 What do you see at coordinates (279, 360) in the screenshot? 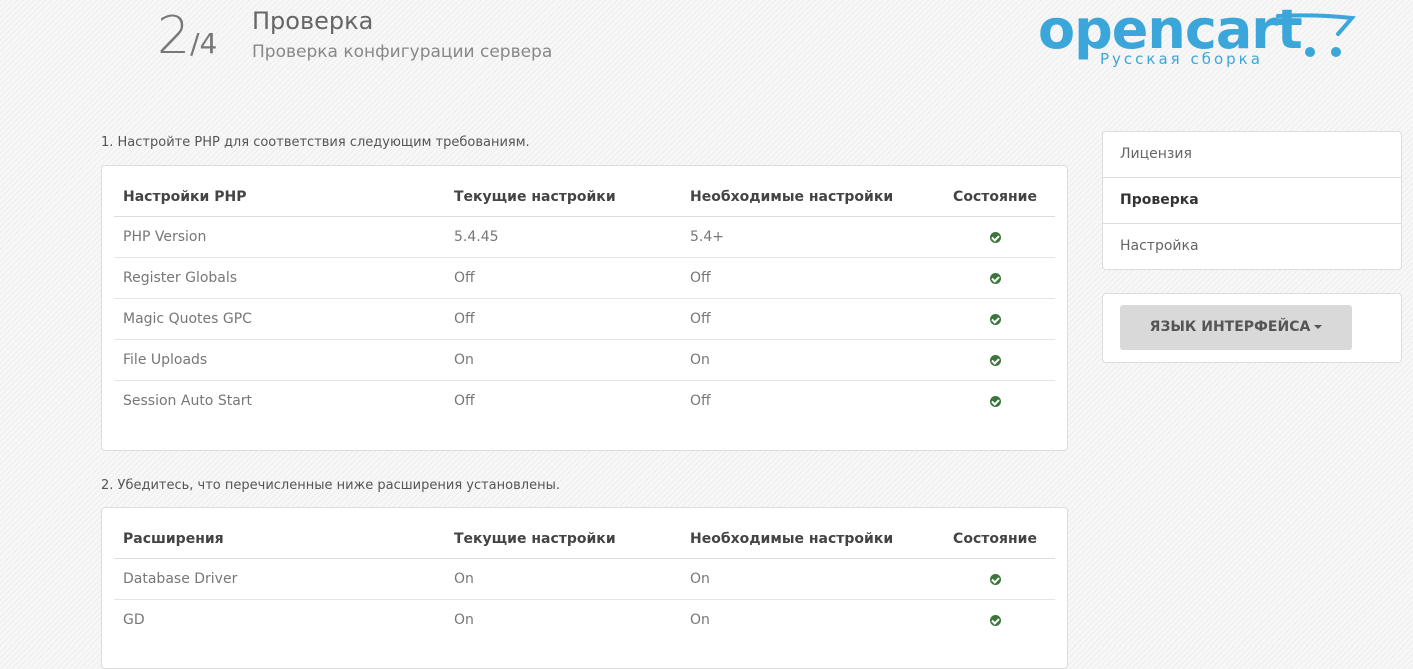
I see `setting-name: File Uploads` at bounding box center [279, 360].